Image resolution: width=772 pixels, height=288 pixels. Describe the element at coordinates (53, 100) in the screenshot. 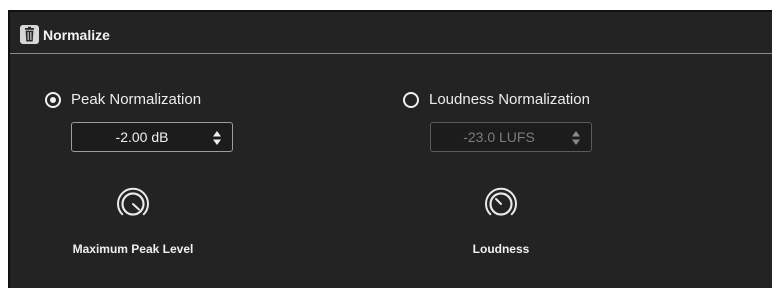

I see `peak-normalization-radio` at that location.